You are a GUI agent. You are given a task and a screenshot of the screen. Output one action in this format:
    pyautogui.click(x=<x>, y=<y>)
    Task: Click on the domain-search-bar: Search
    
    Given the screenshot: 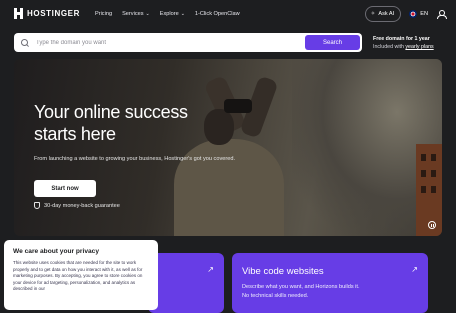 What is the action you would take?
    pyautogui.click(x=188, y=42)
    